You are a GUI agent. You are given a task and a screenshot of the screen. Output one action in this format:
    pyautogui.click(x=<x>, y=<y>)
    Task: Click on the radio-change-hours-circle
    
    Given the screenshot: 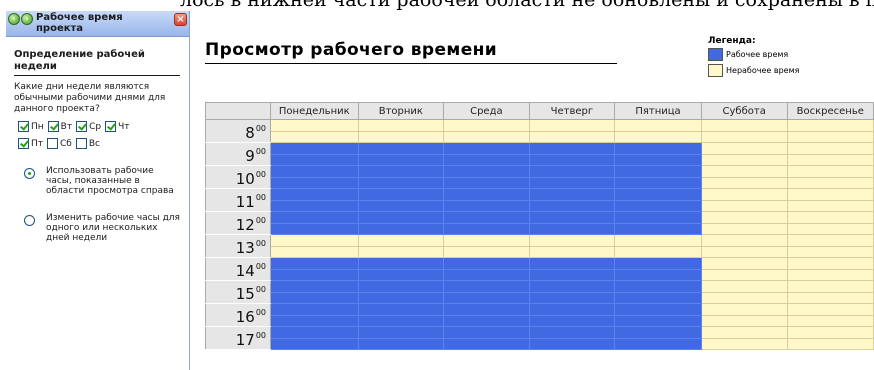 What is the action you would take?
    pyautogui.click(x=29, y=220)
    